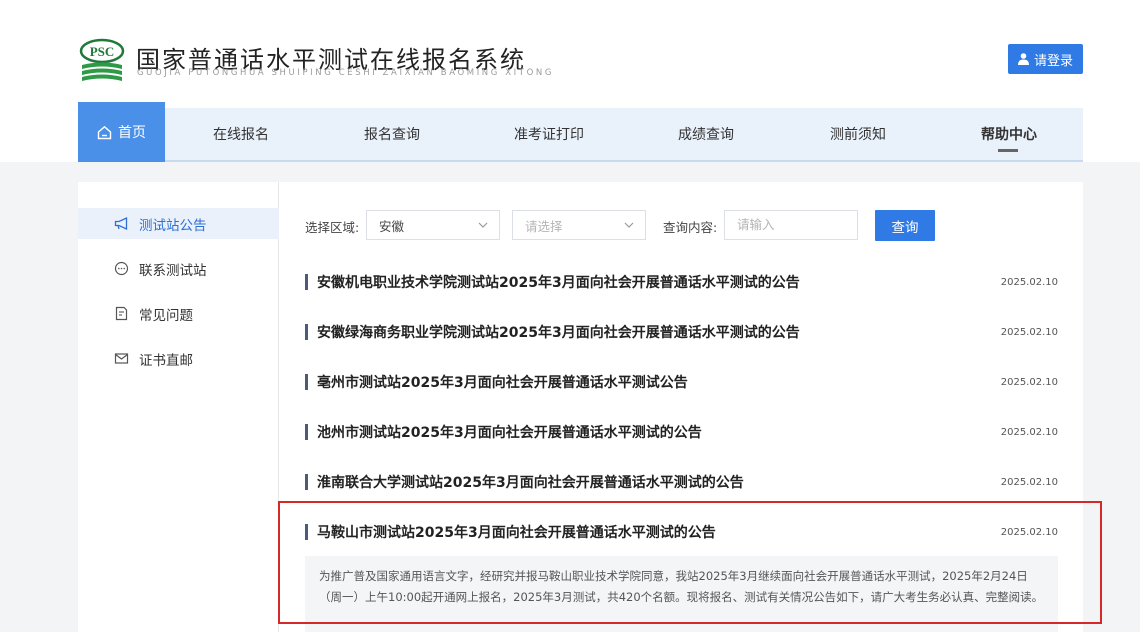  I want to click on announcement-row: 池州市测试站2025年3月面向社会开展普通话水平测试的公告 2025.02.10, so click(681, 432).